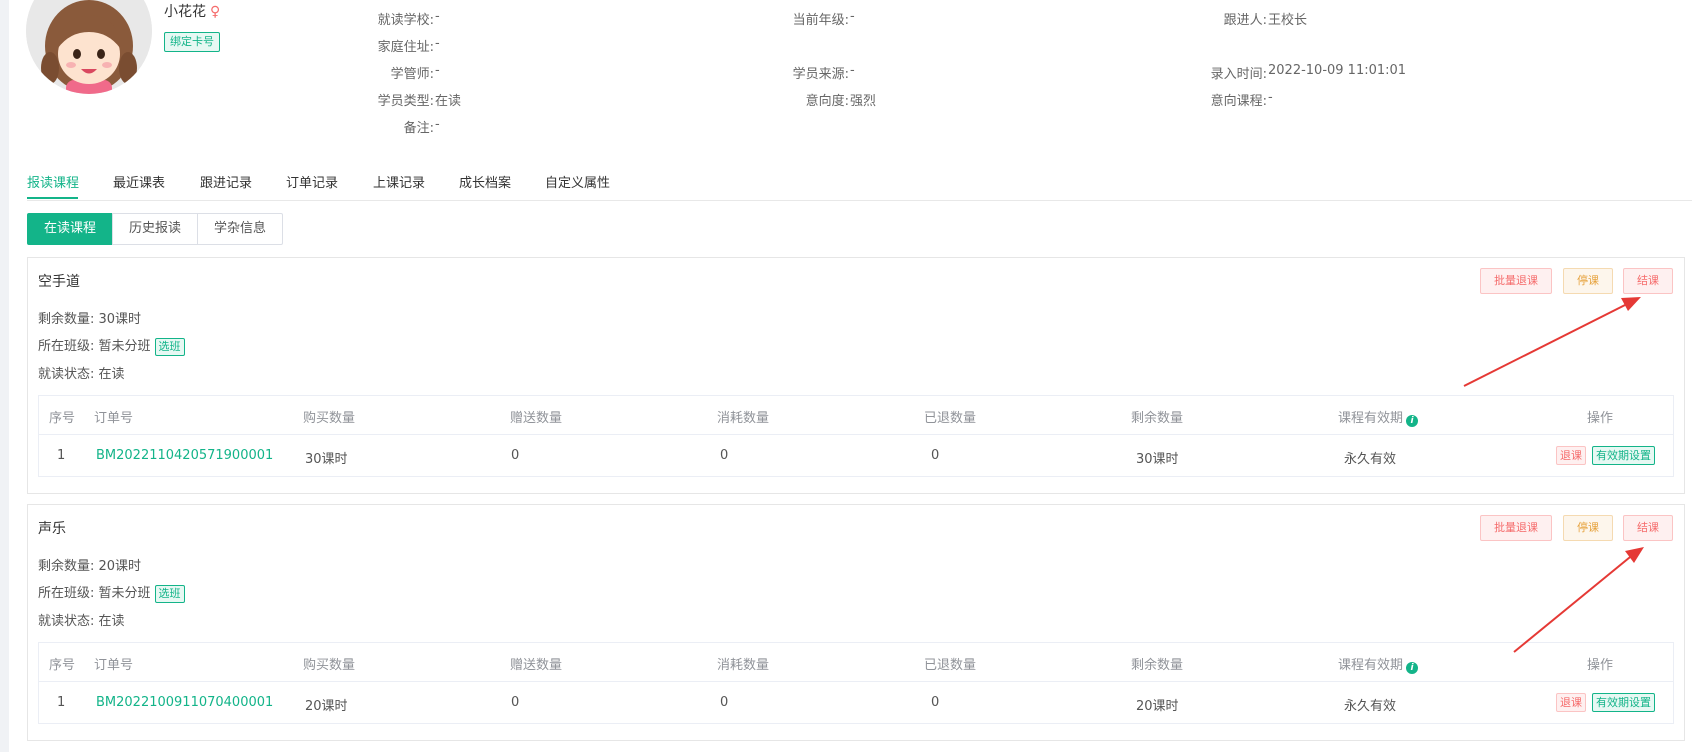 The height and width of the screenshot is (752, 1703). What do you see at coordinates (405, 101) in the screenshot?
I see `student-type-label: 学员类型:` at bounding box center [405, 101].